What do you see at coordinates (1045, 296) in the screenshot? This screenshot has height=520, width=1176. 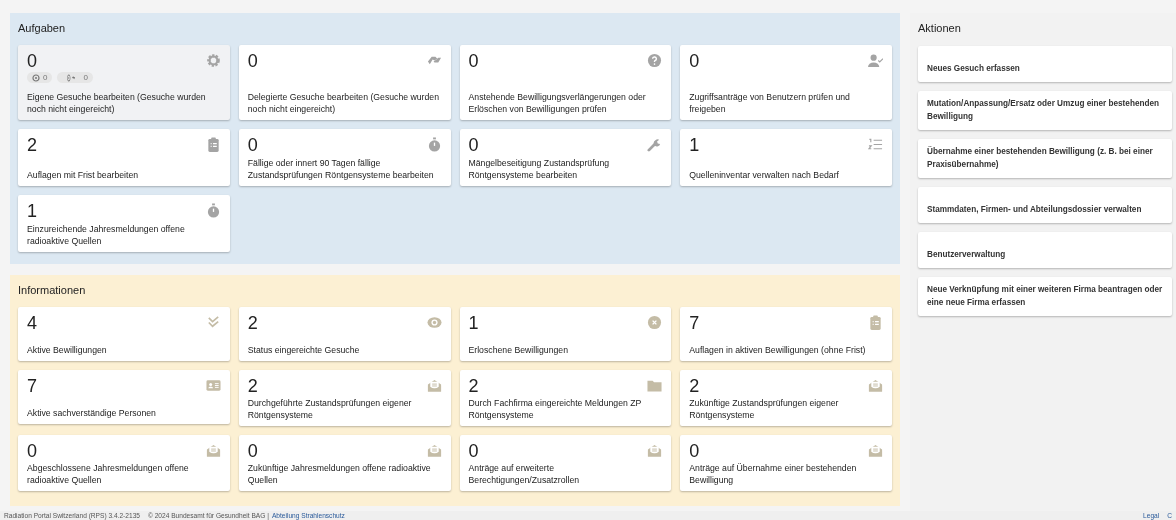 I see `action-card: Neue Verknüpfung mit einer weiteren Firma beantragen oder eine neue Firma erfassen` at bounding box center [1045, 296].